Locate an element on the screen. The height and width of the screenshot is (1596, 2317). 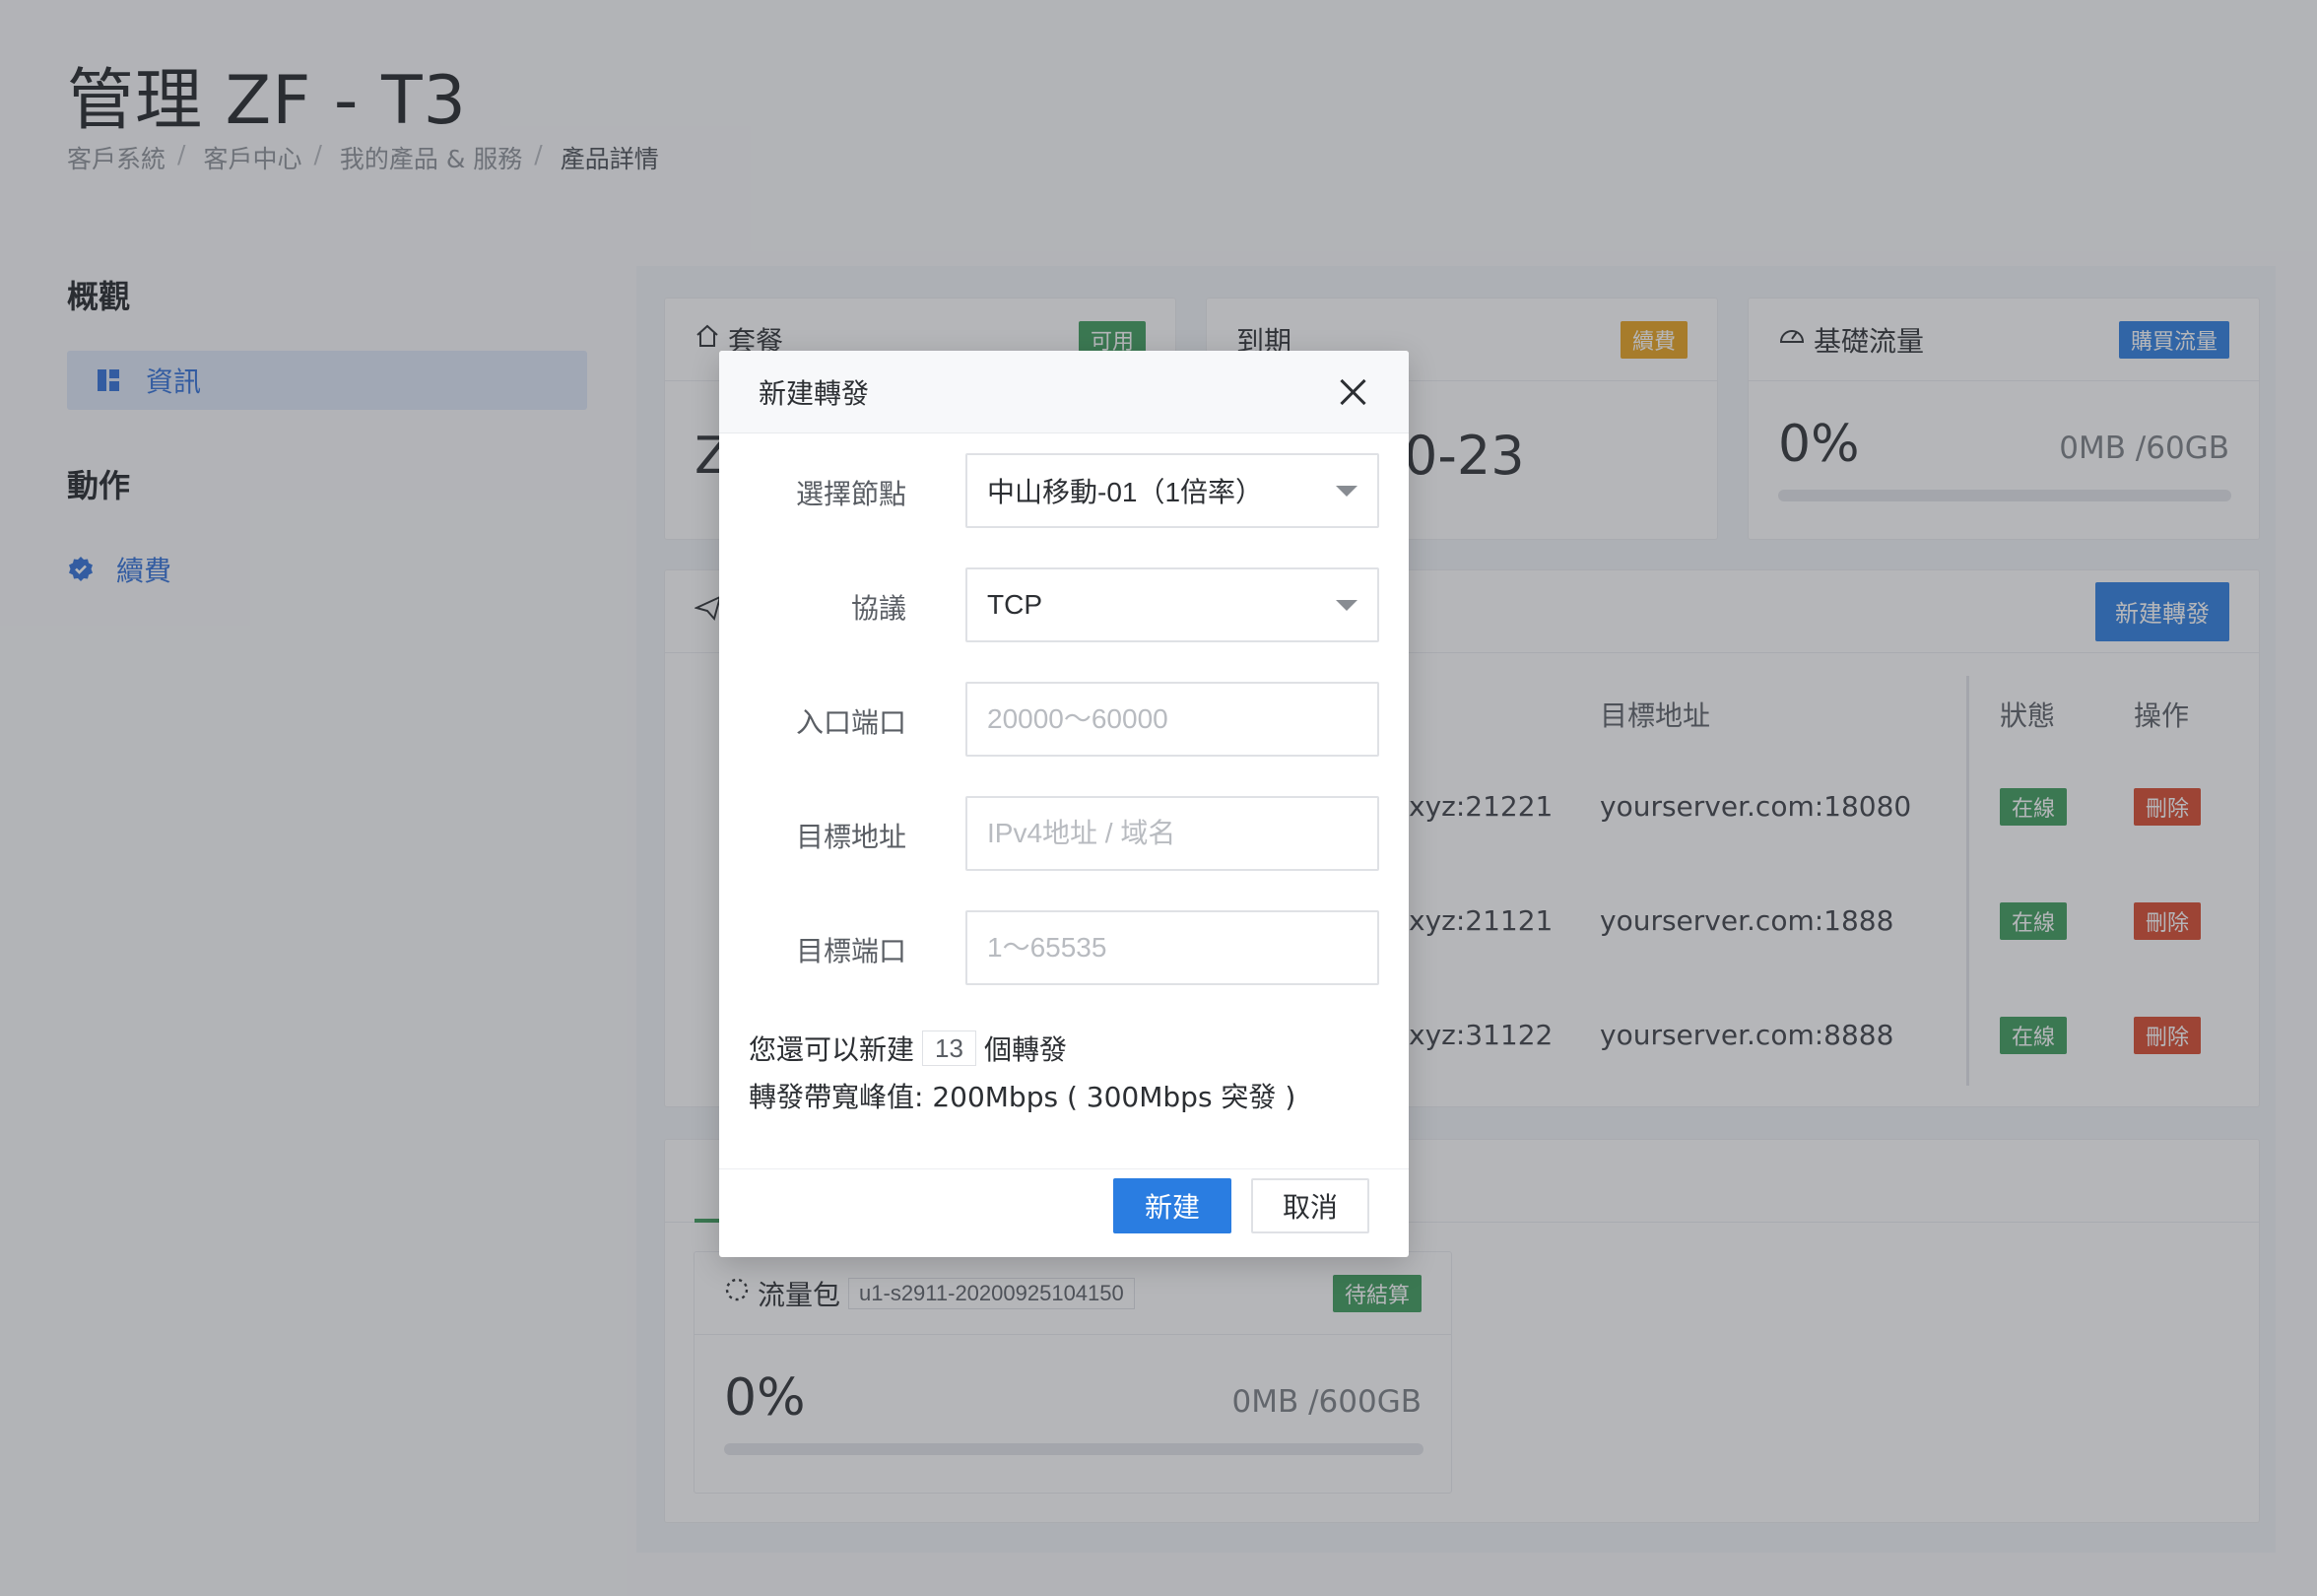
dialog-title: 新建轉發 is located at coordinates (814, 393).